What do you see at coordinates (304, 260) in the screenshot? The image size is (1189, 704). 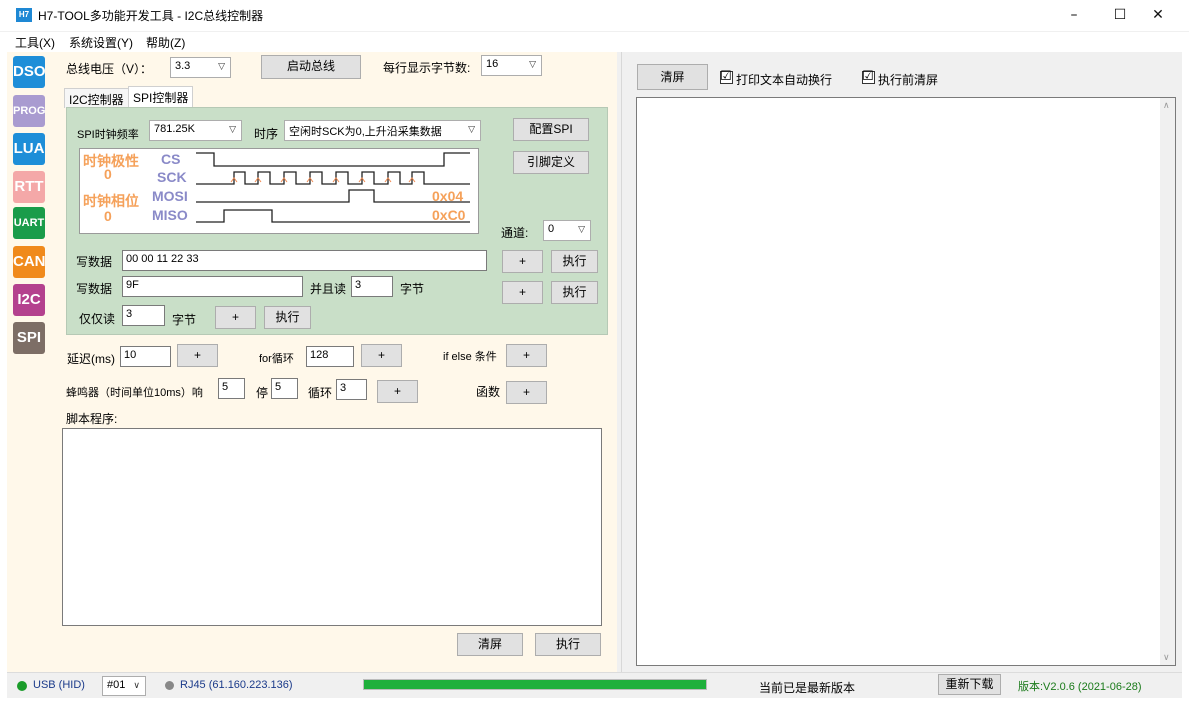 I see `write-data-input-1: 00 00 11 22 33` at bounding box center [304, 260].